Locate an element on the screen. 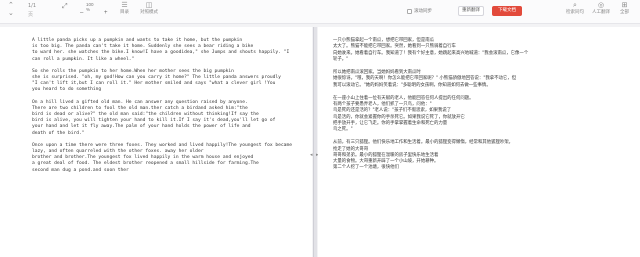  pane-splitter is located at coordinates (315, 142).